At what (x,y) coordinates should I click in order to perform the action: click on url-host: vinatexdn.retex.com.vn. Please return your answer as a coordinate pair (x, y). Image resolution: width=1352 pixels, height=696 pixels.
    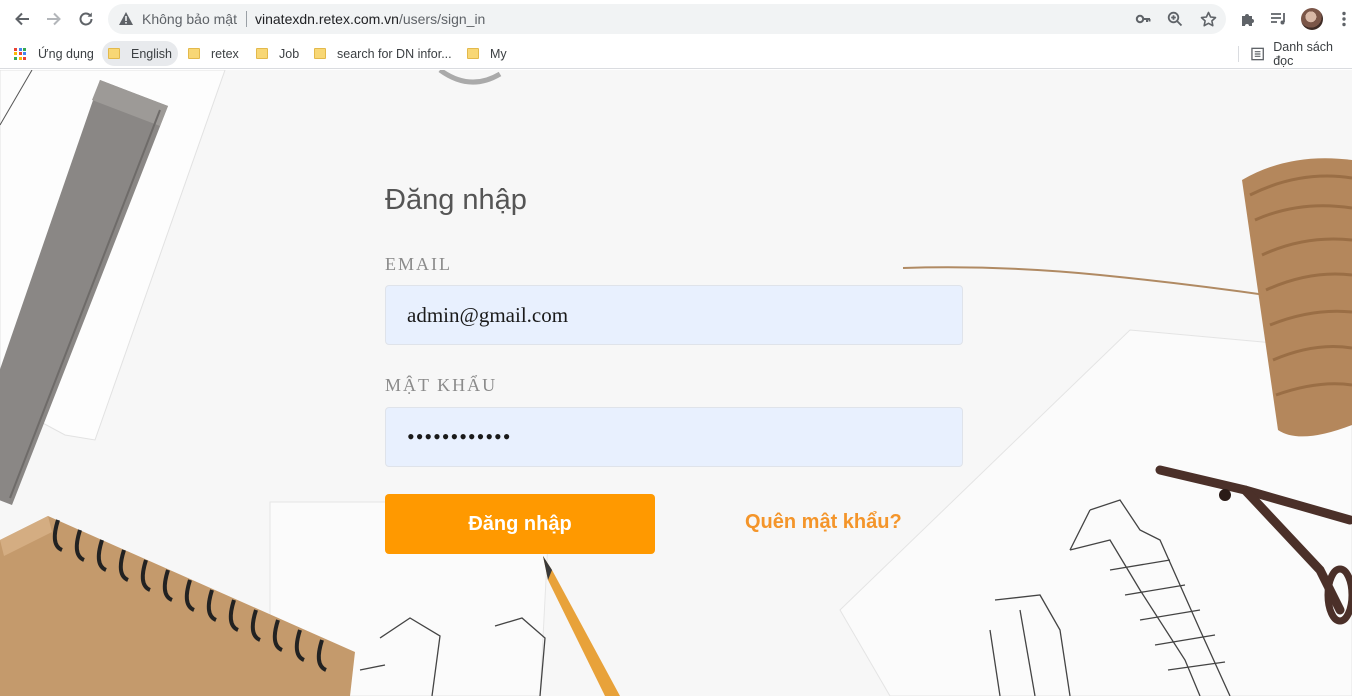
    Looking at the image, I should click on (327, 19).